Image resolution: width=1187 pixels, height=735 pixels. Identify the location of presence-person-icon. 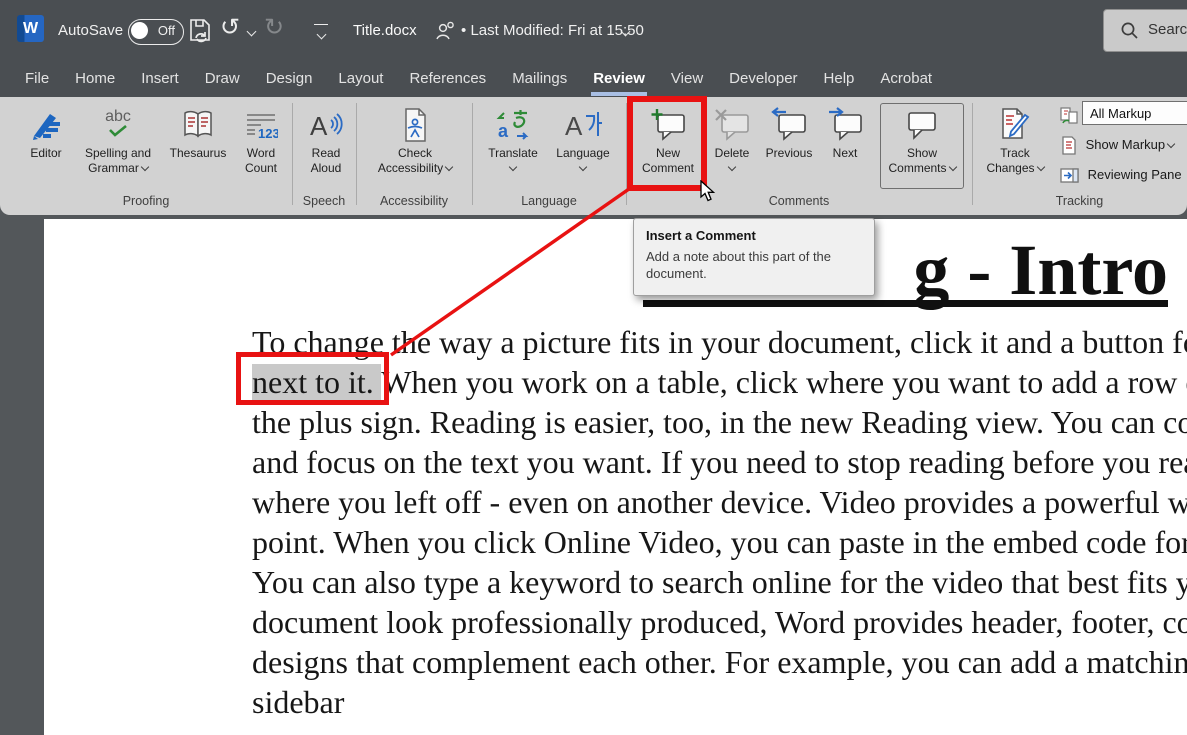
(445, 31).